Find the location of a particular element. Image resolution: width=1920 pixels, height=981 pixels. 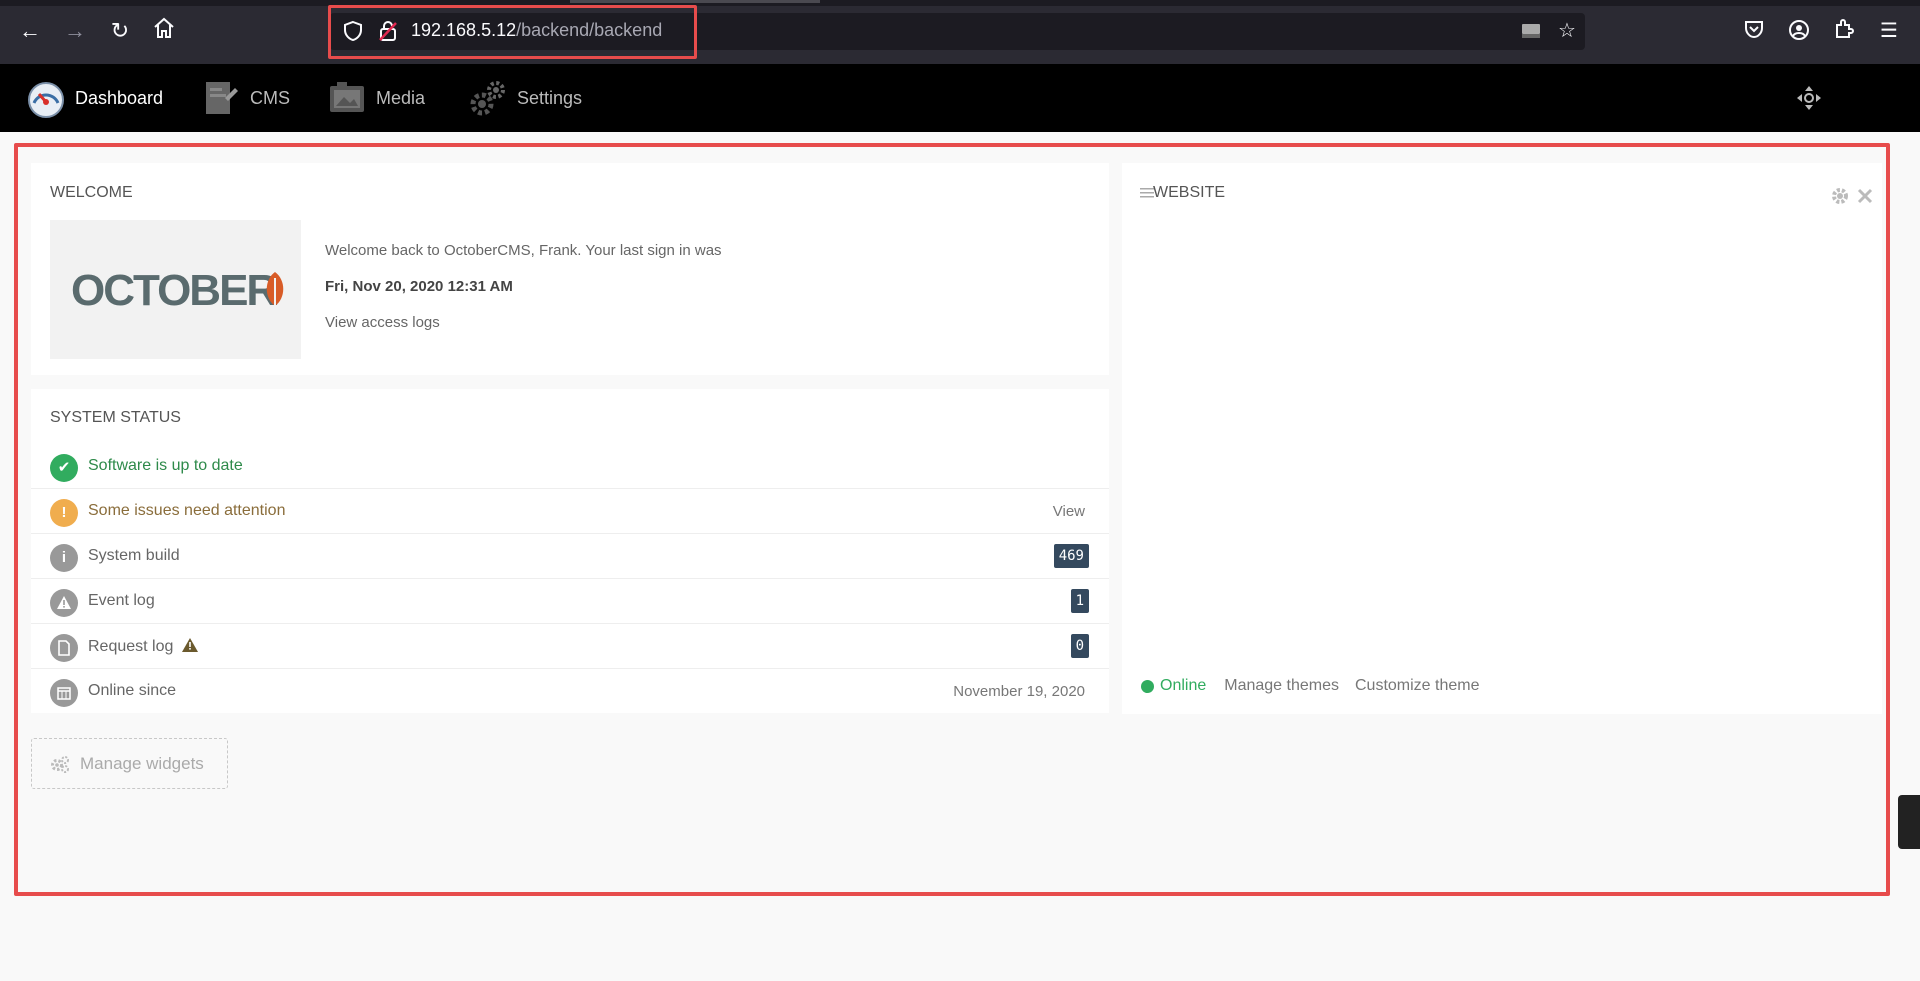

nav-item-dashboard: Dashboard is located at coordinates (94, 98).